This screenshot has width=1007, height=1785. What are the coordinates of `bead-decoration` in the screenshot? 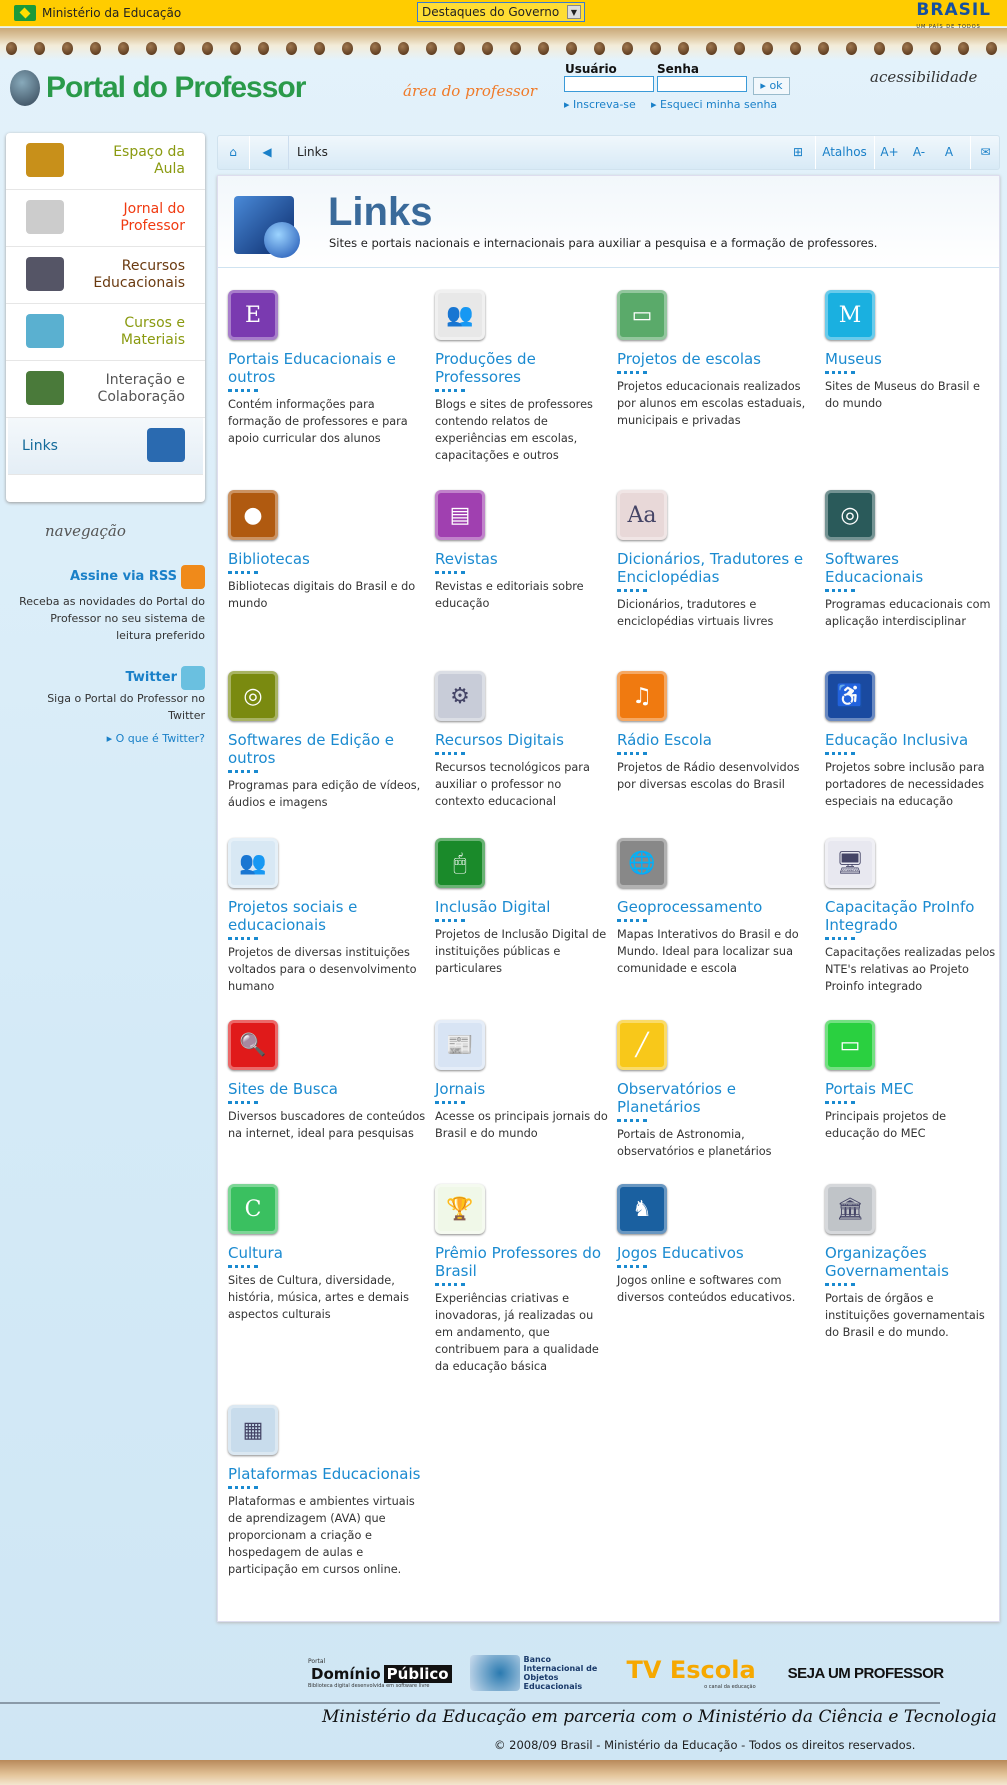 It's located at (599, 48).